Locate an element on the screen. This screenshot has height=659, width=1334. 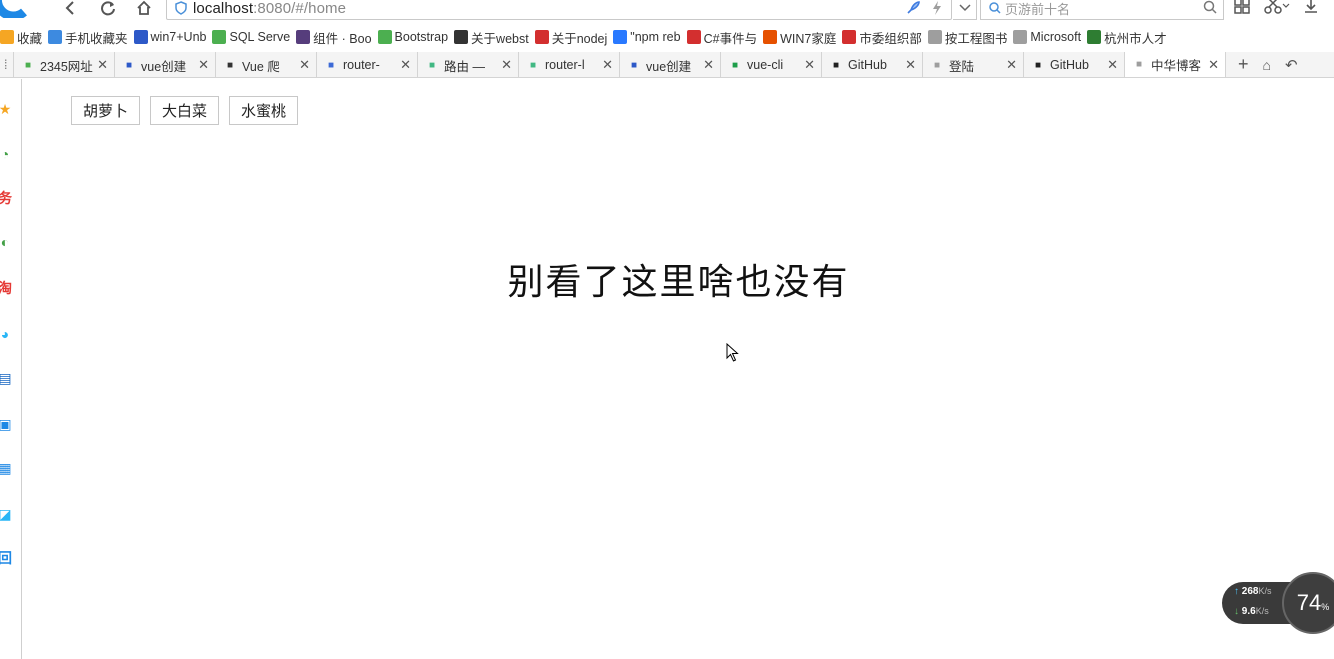
bookmark-item: 关于nodej is located at coordinates (574, 37).